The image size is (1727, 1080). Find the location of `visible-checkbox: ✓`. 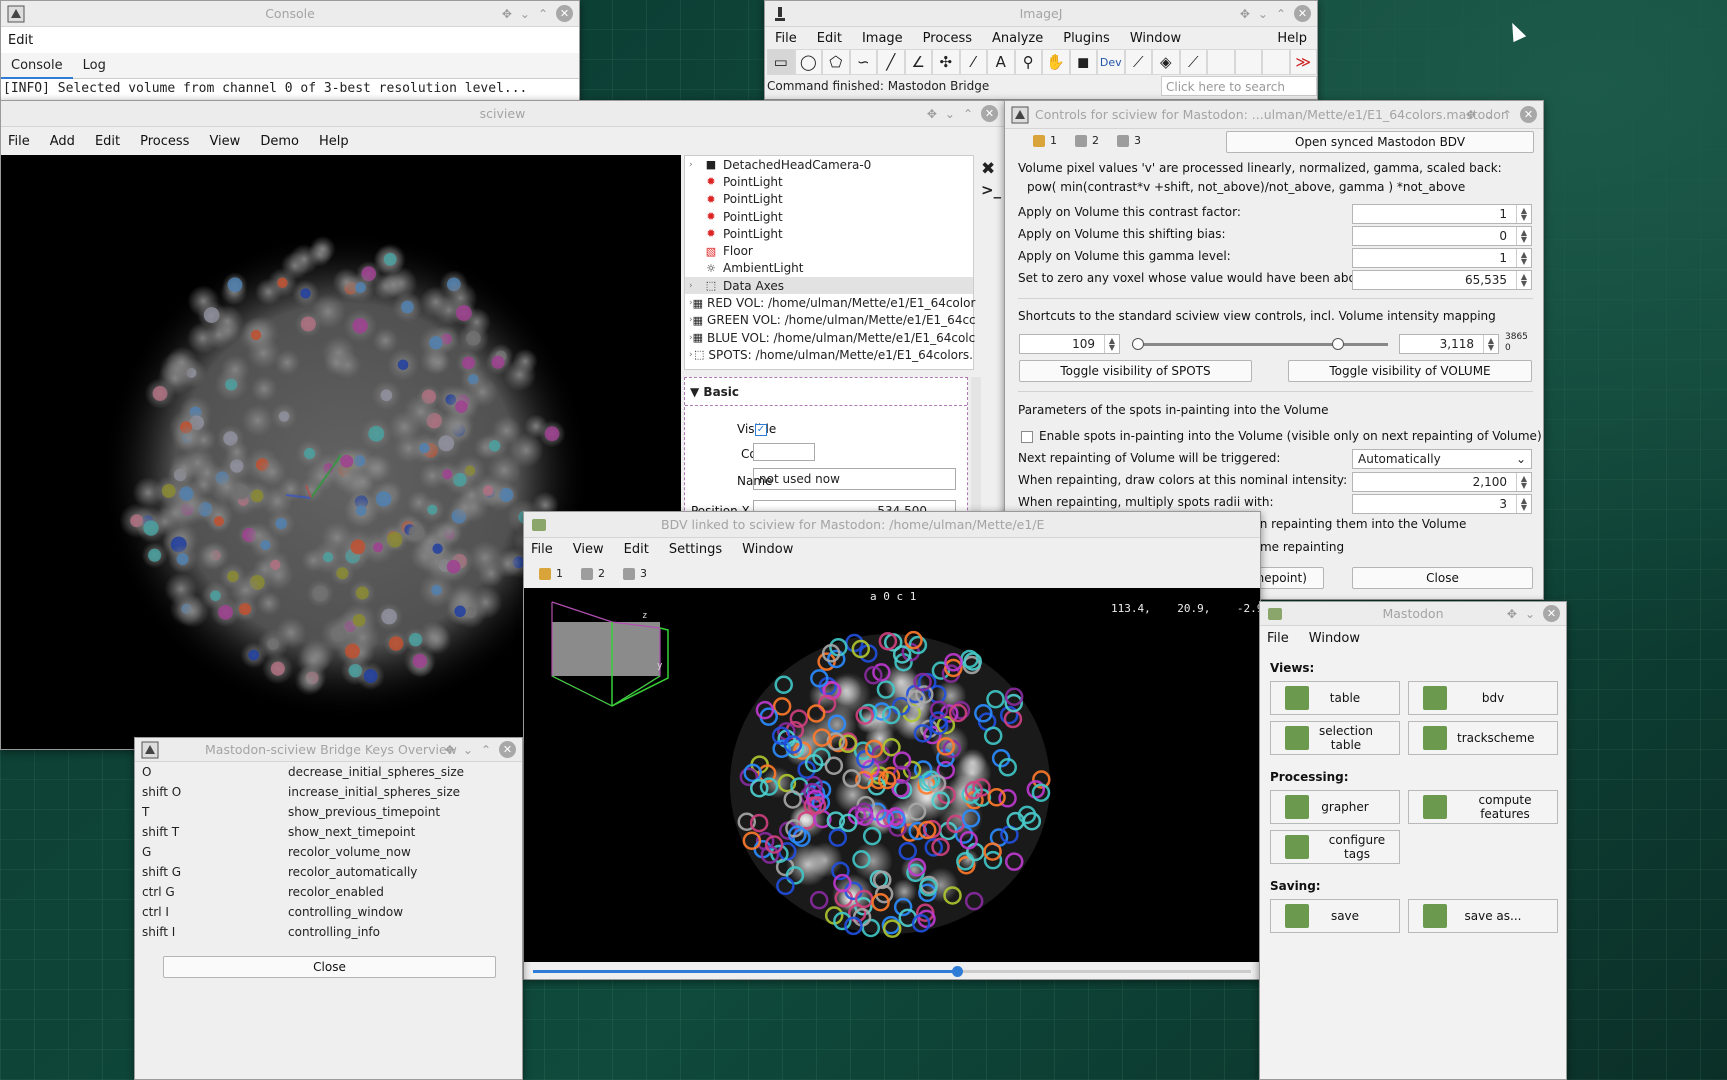

visible-checkbox: ✓ is located at coordinates (761, 429).